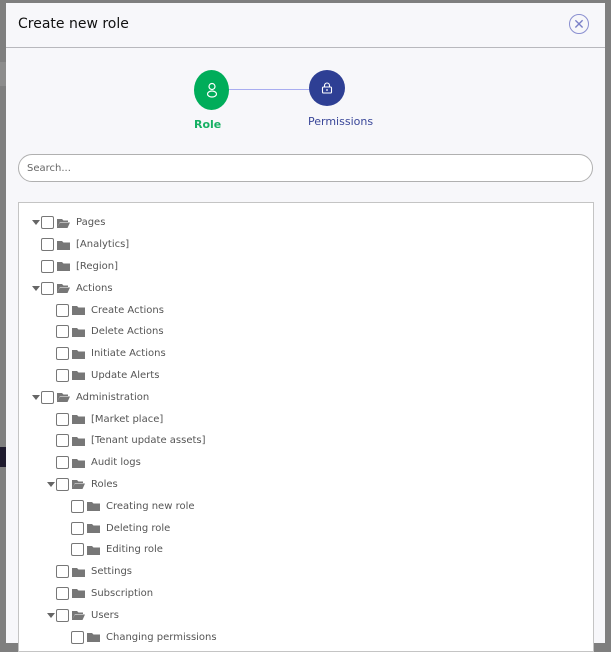  I want to click on tree-node: Changing permissions, so click(306, 637).